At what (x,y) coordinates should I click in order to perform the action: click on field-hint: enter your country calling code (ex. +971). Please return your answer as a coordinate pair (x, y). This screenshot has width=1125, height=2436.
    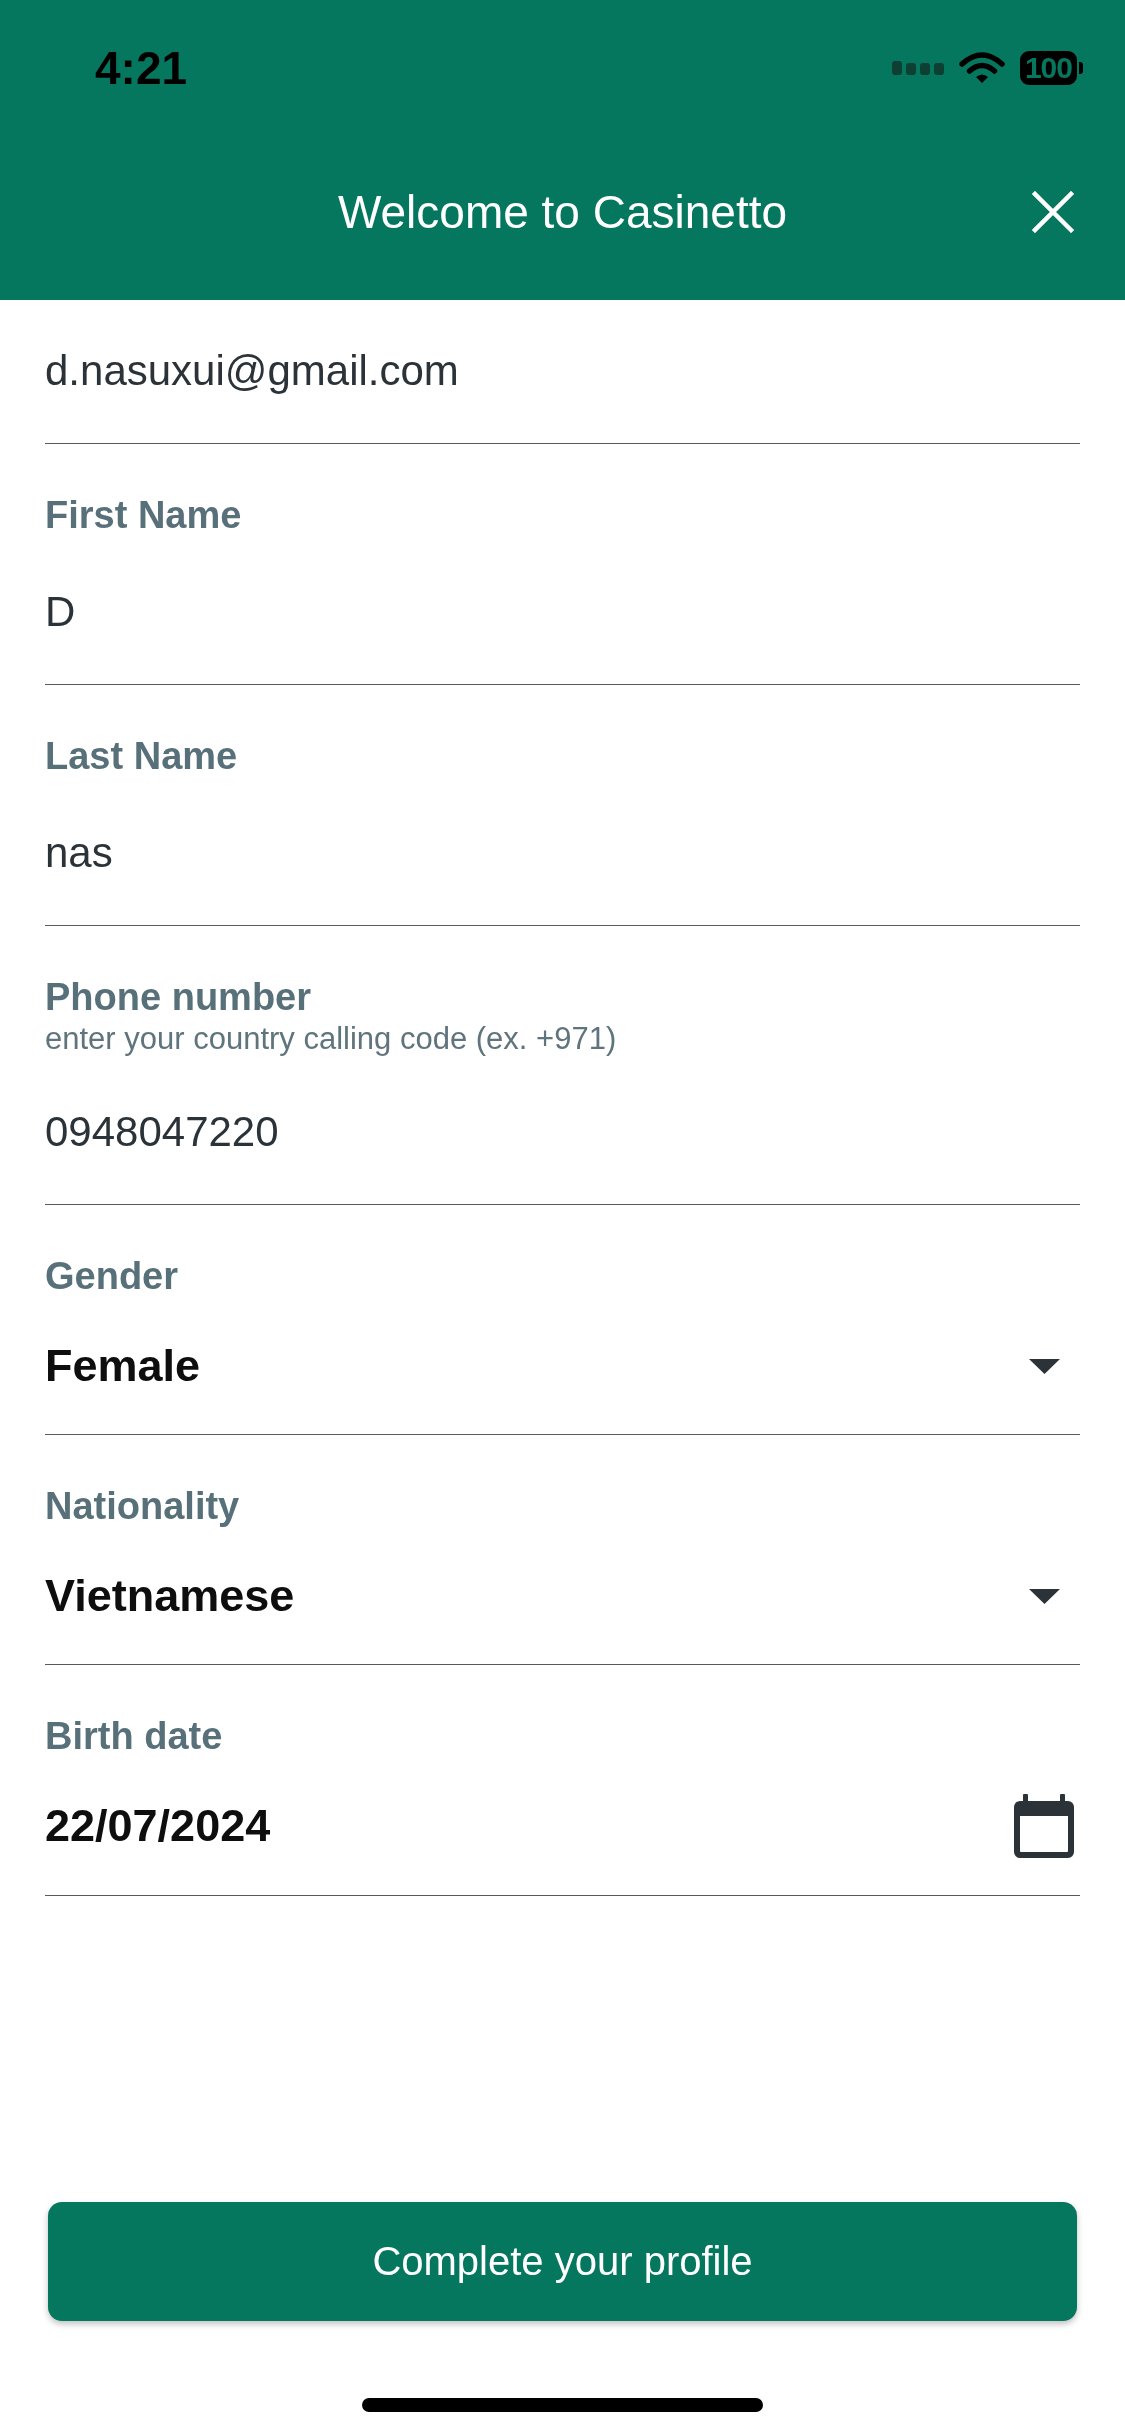
    Looking at the image, I should click on (331, 1039).